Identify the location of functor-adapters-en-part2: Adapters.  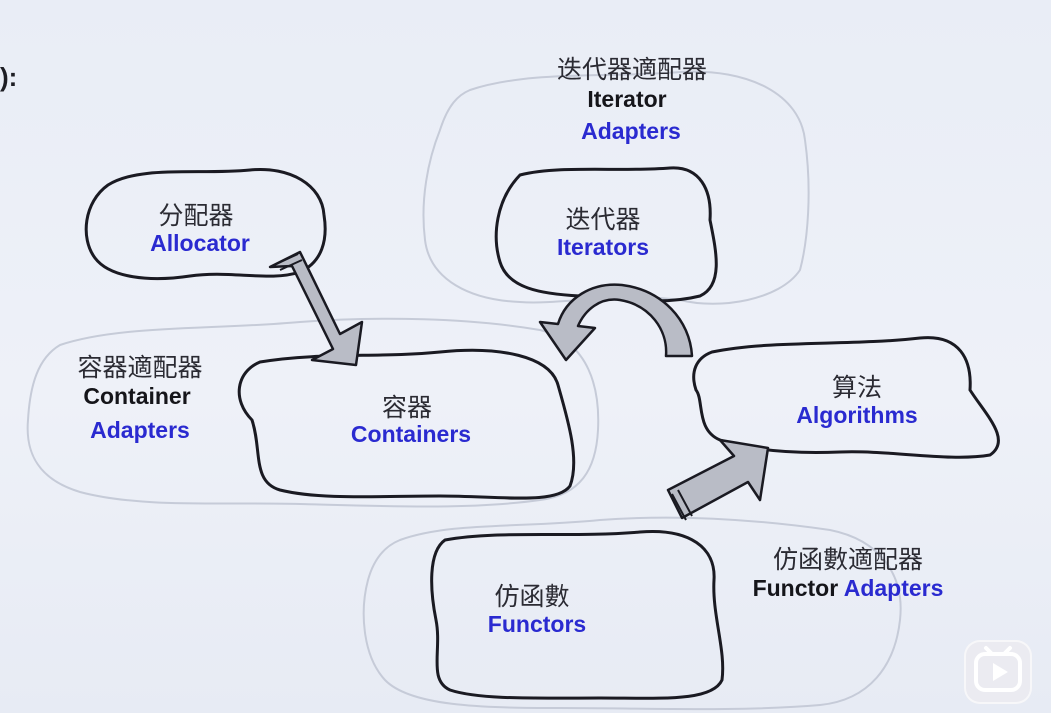
(893, 588).